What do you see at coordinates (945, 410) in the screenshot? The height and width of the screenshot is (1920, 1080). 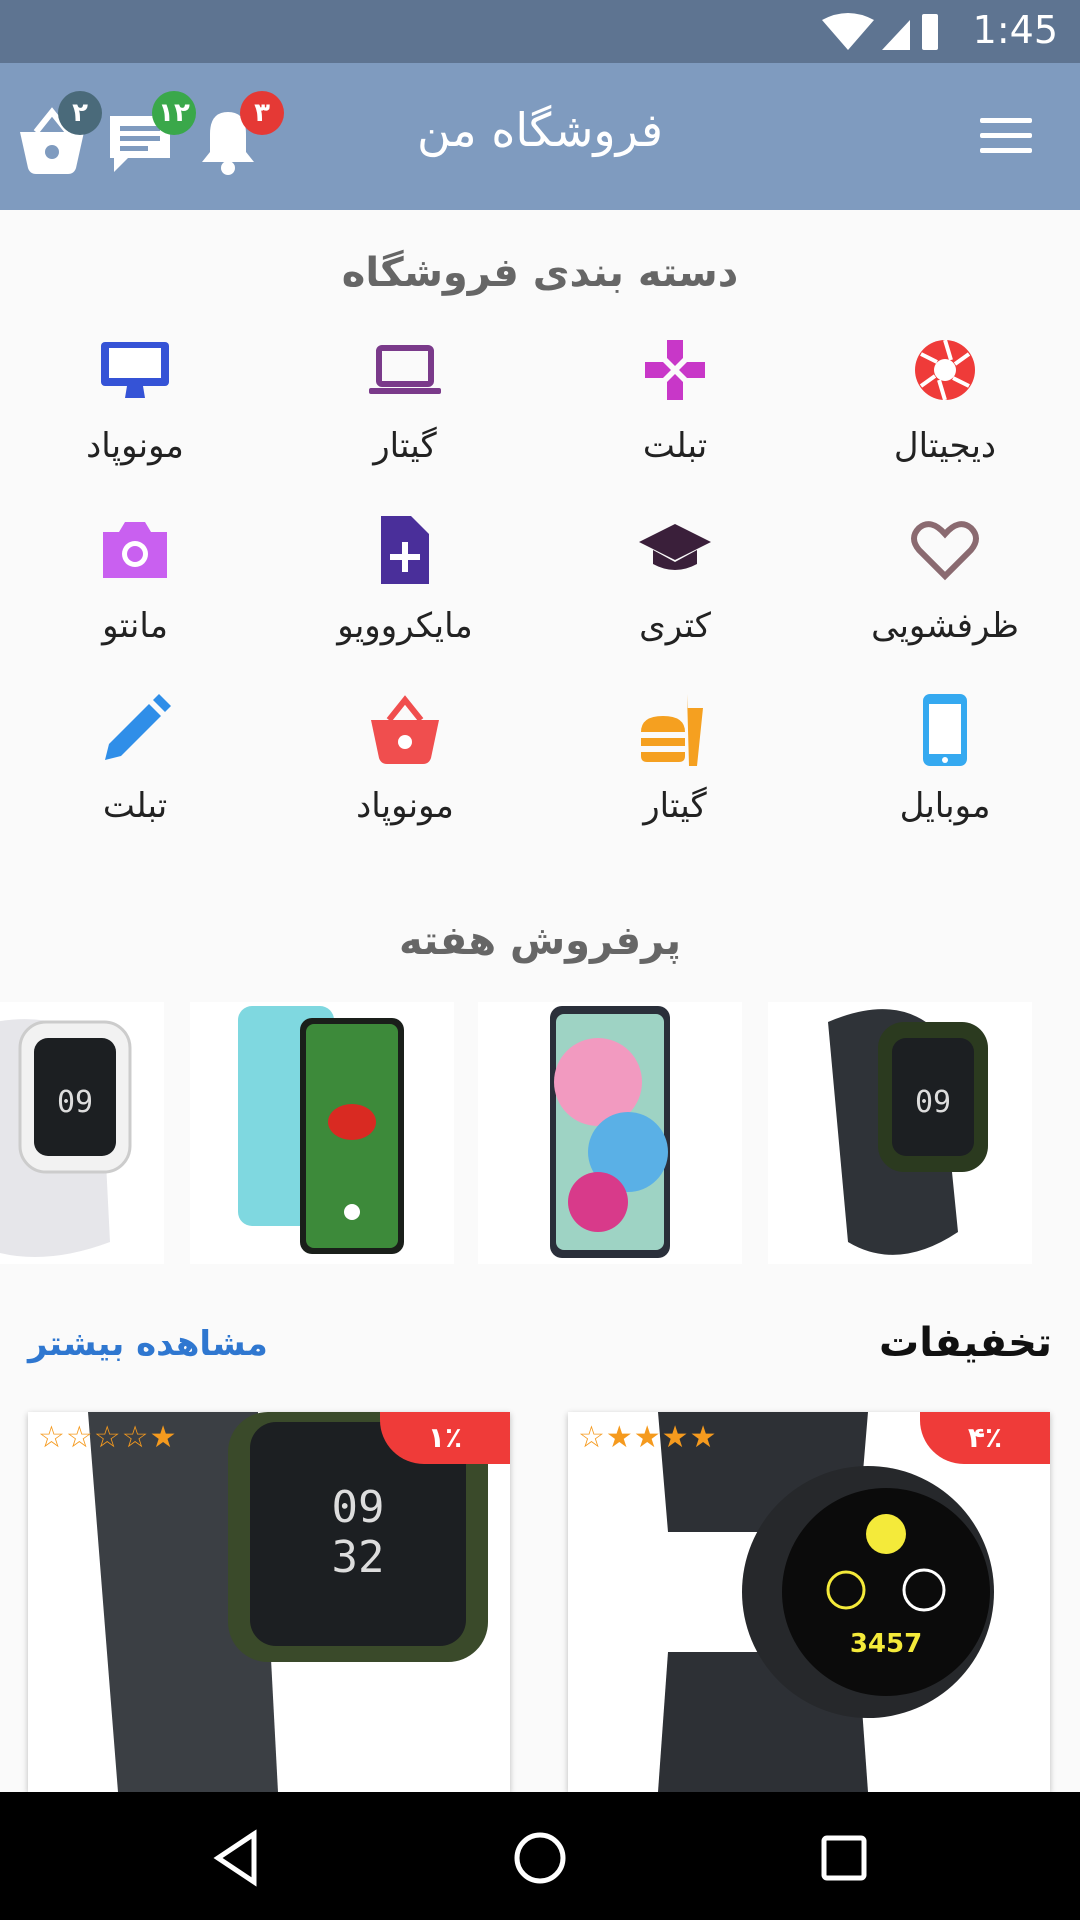 I see `category-item: دیجیتال` at bounding box center [945, 410].